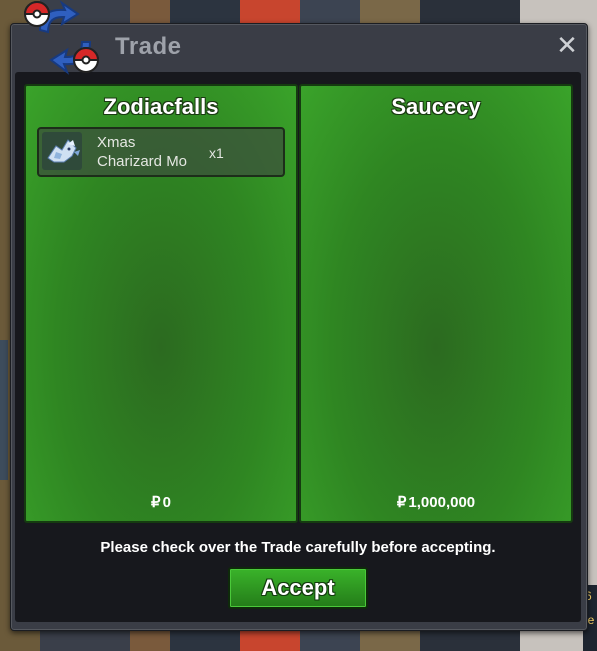  What do you see at coordinates (298, 588) in the screenshot?
I see `accept-button: Accept` at bounding box center [298, 588].